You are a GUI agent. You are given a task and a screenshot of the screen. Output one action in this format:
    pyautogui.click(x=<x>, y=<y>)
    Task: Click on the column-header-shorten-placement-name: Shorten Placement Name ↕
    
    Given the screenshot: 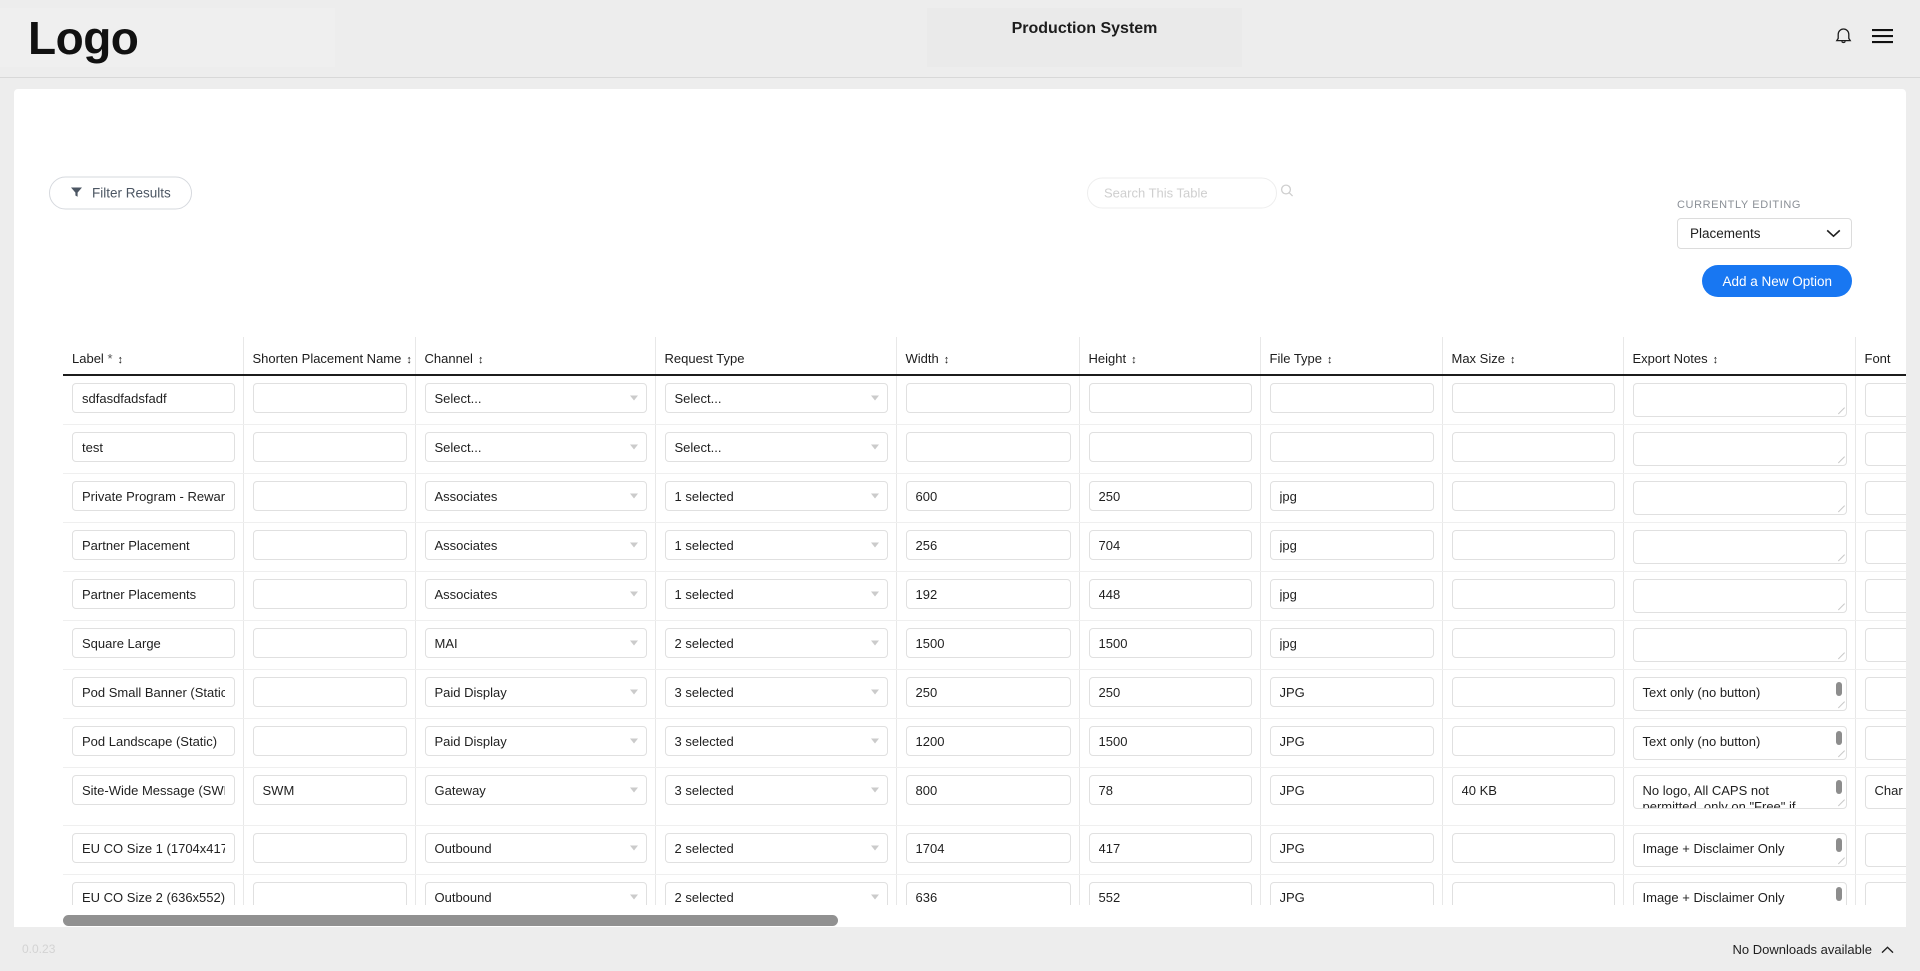 What is the action you would take?
    pyautogui.click(x=329, y=356)
    